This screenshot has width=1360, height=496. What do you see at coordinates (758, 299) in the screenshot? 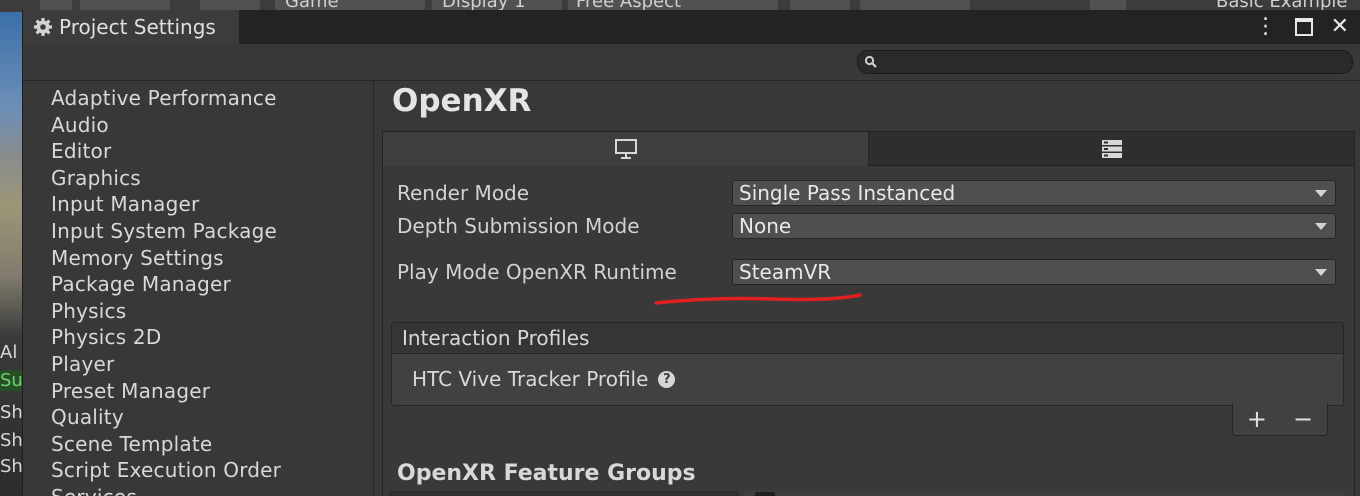
I see `red-underline-annotation` at bounding box center [758, 299].